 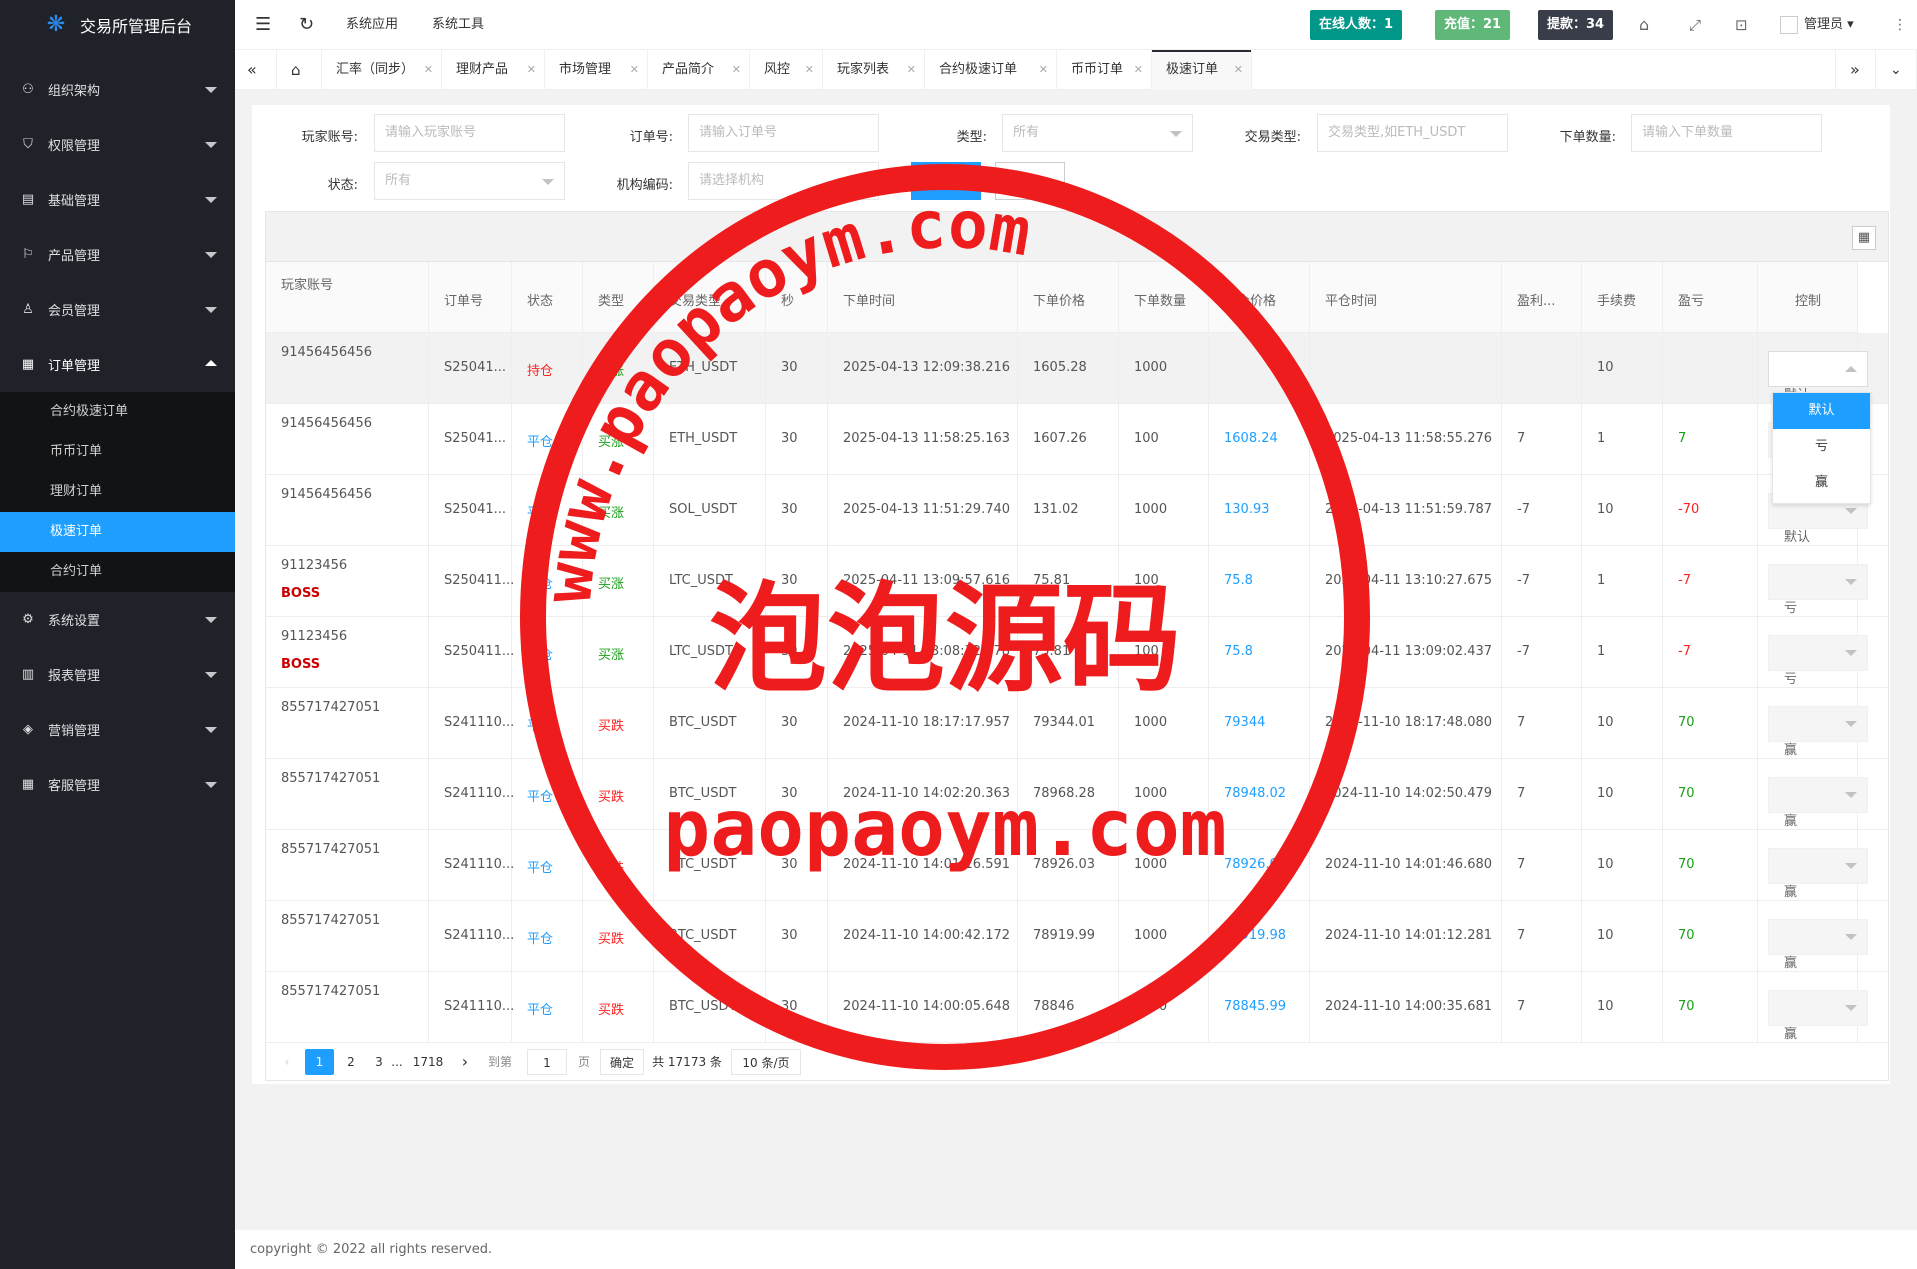 I want to click on recharge-badge: 充值：21, so click(x=1473, y=25).